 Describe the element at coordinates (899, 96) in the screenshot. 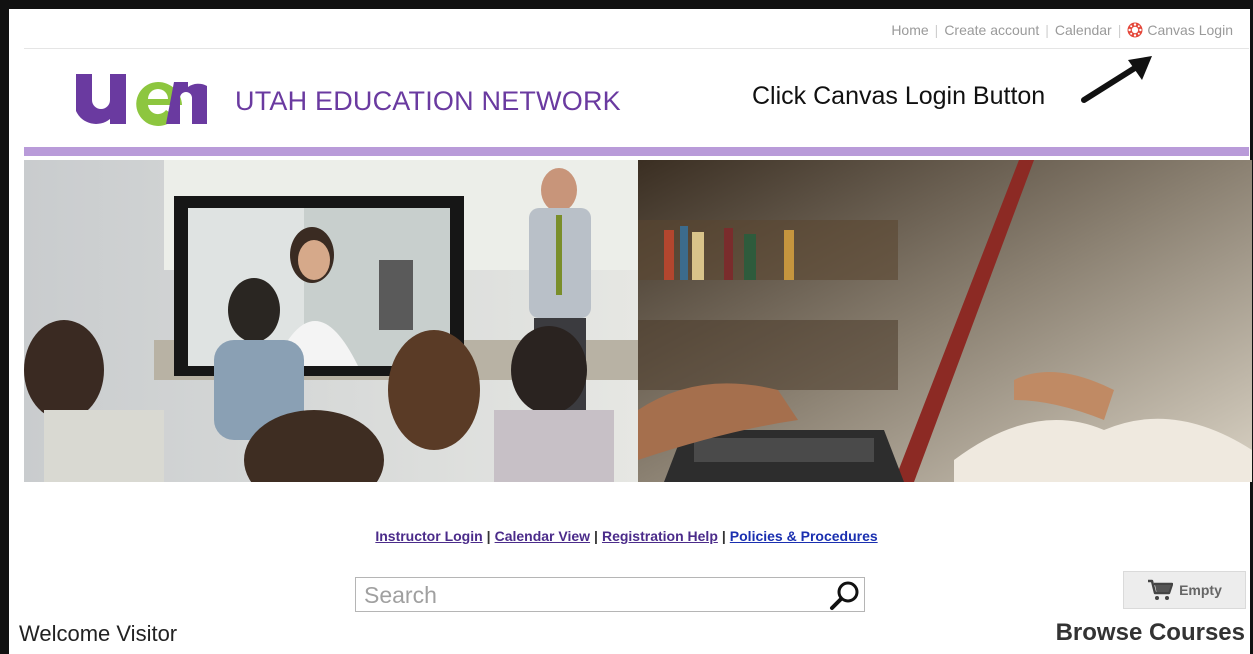

I see `instruction-annotation: Click Canvas Login Button` at that location.